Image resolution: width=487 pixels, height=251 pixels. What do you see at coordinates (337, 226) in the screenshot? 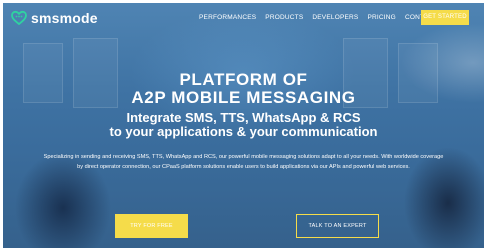
I see `talk-to-expert-button: TALK TO AN EXPERT` at bounding box center [337, 226].